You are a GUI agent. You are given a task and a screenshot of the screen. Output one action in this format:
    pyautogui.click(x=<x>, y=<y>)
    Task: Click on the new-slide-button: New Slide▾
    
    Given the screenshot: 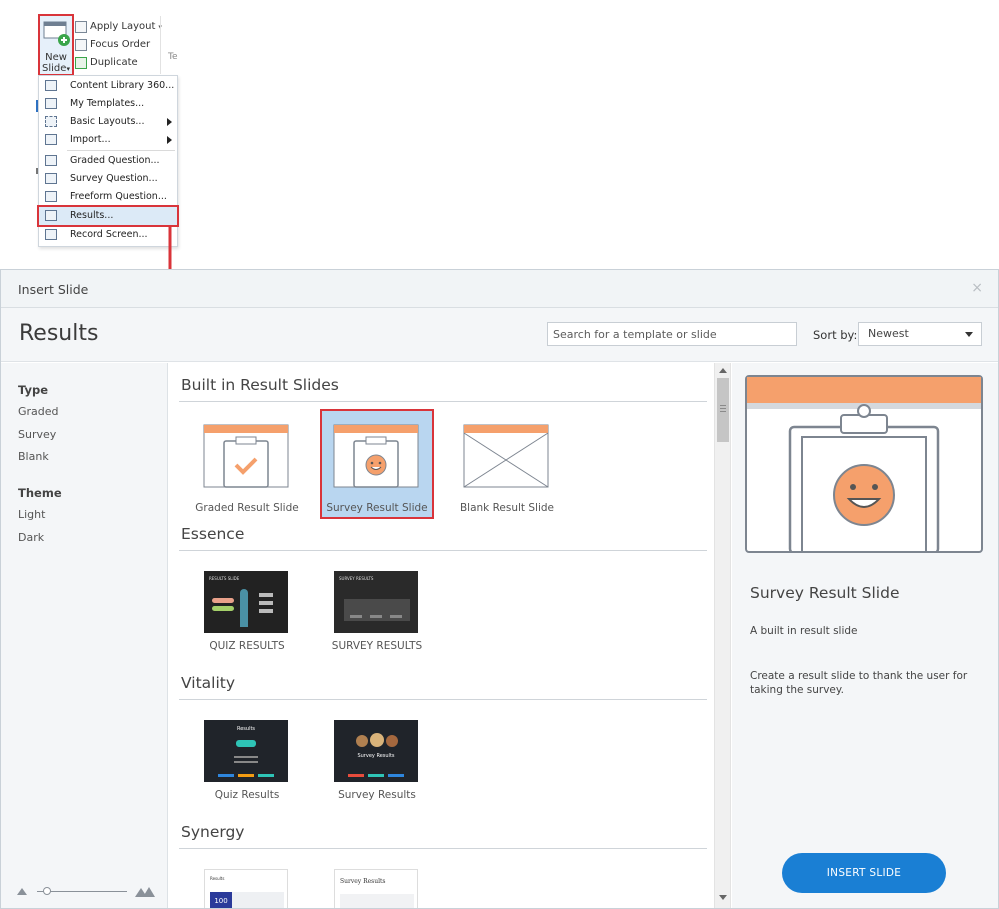 What is the action you would take?
    pyautogui.click(x=56, y=45)
    